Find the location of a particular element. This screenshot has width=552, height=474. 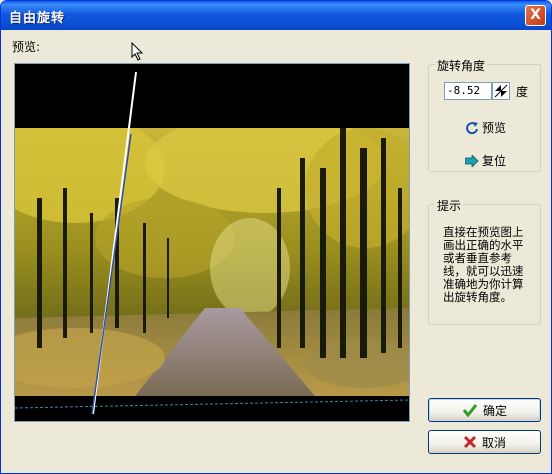

angle-spin-button is located at coordinates (501, 91).